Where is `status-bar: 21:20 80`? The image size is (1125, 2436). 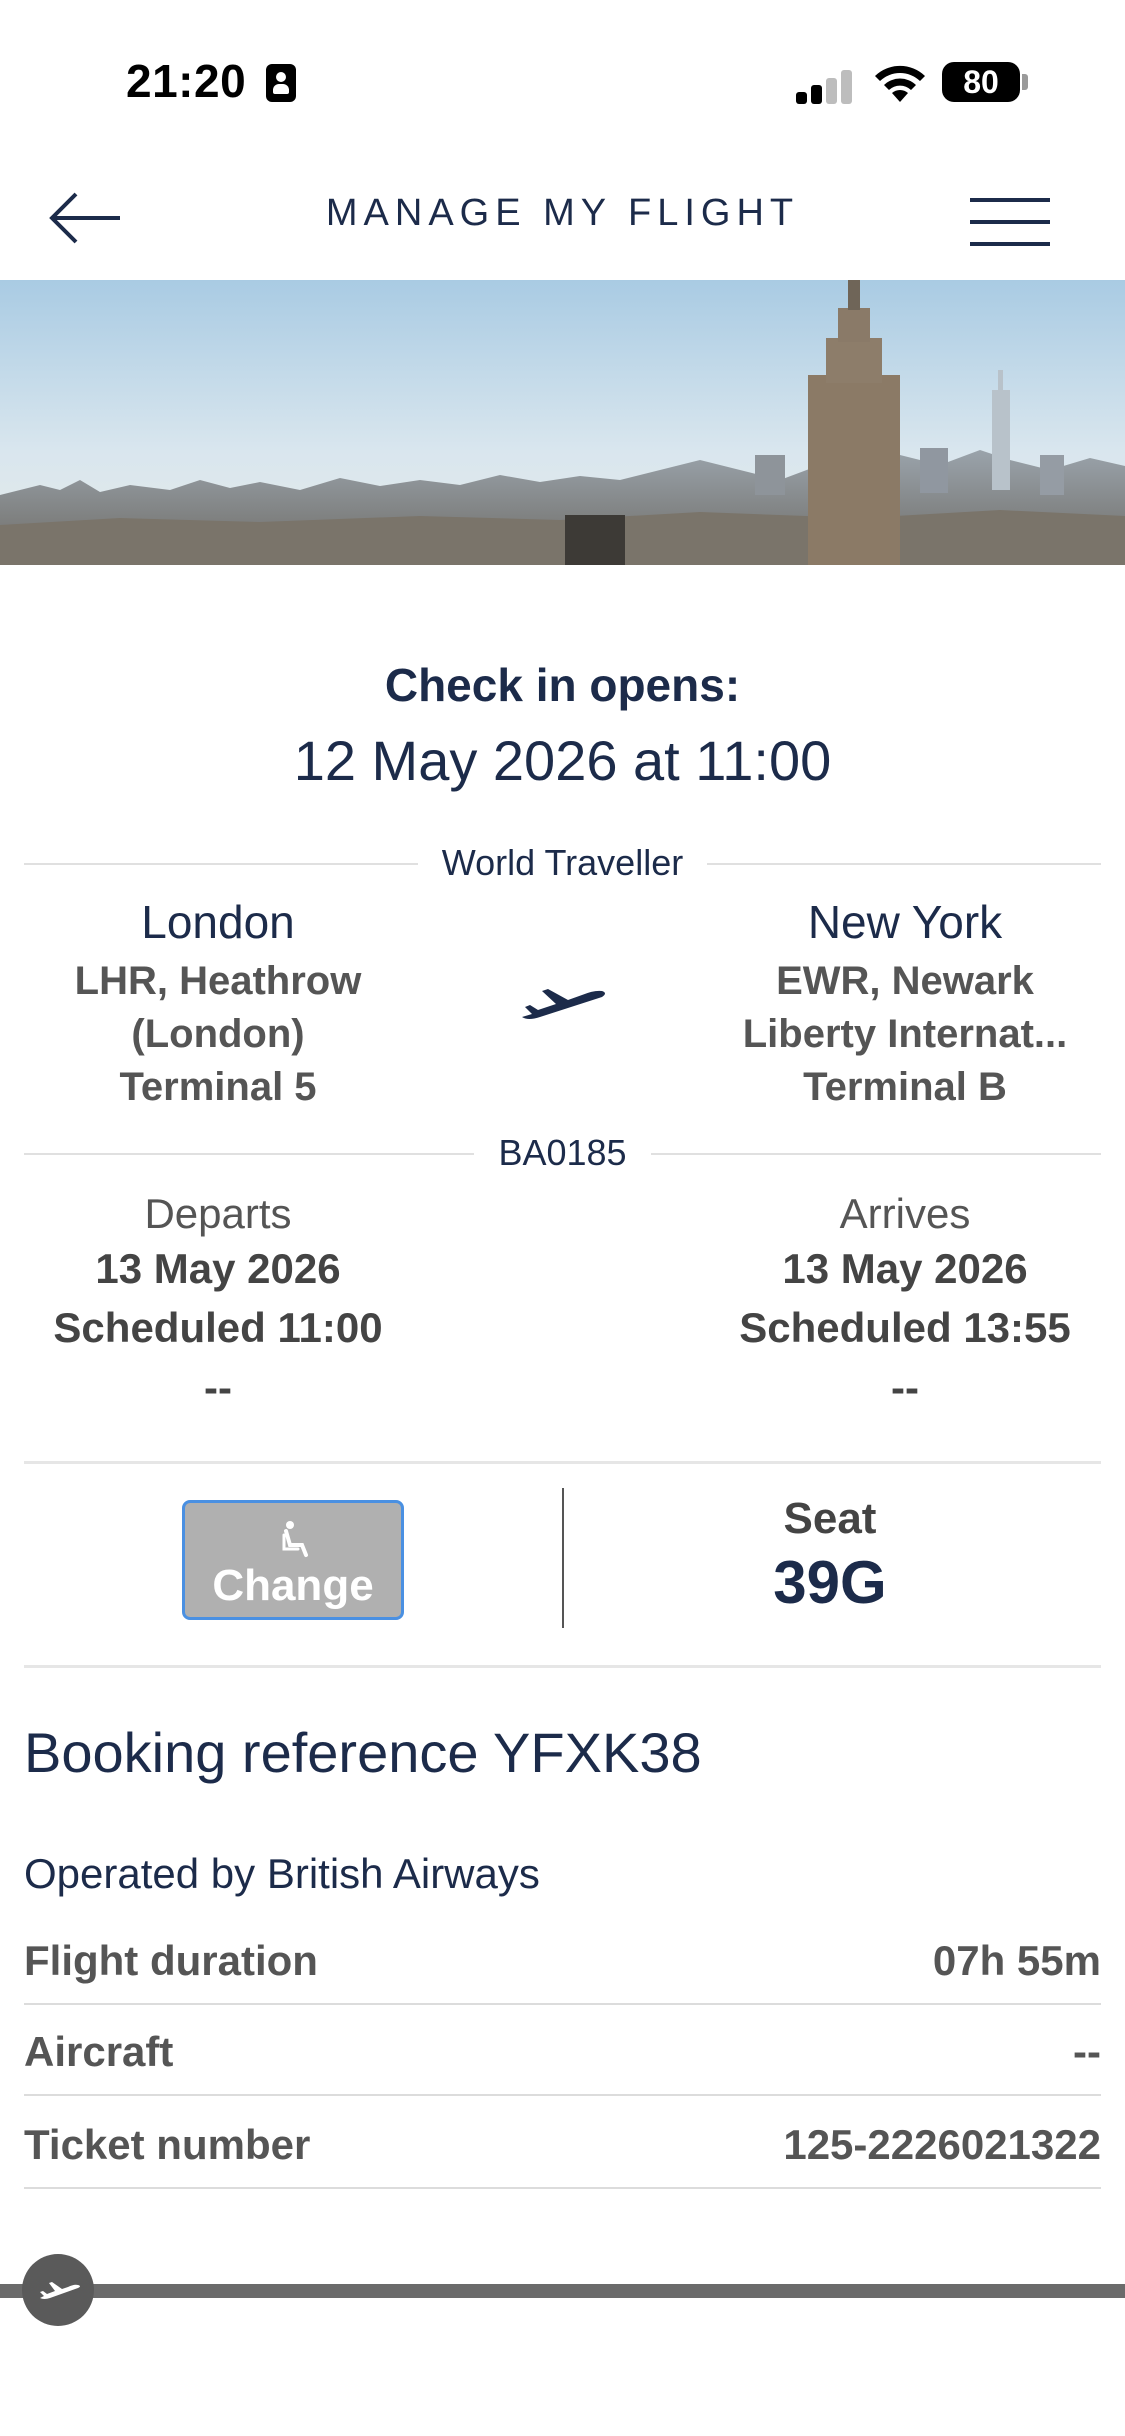 status-bar: 21:20 80 is located at coordinates (562, 75).